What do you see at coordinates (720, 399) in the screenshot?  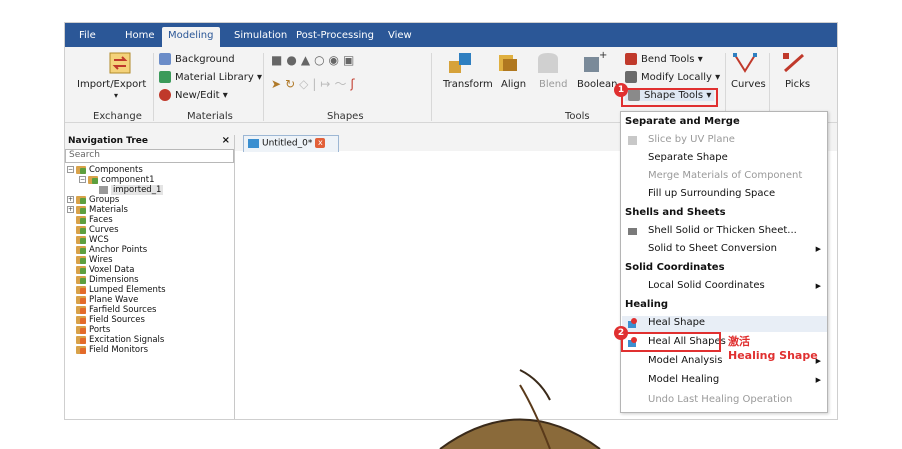 I see `menu-item-undo-last-healing: Undo Last Healing Operation` at bounding box center [720, 399].